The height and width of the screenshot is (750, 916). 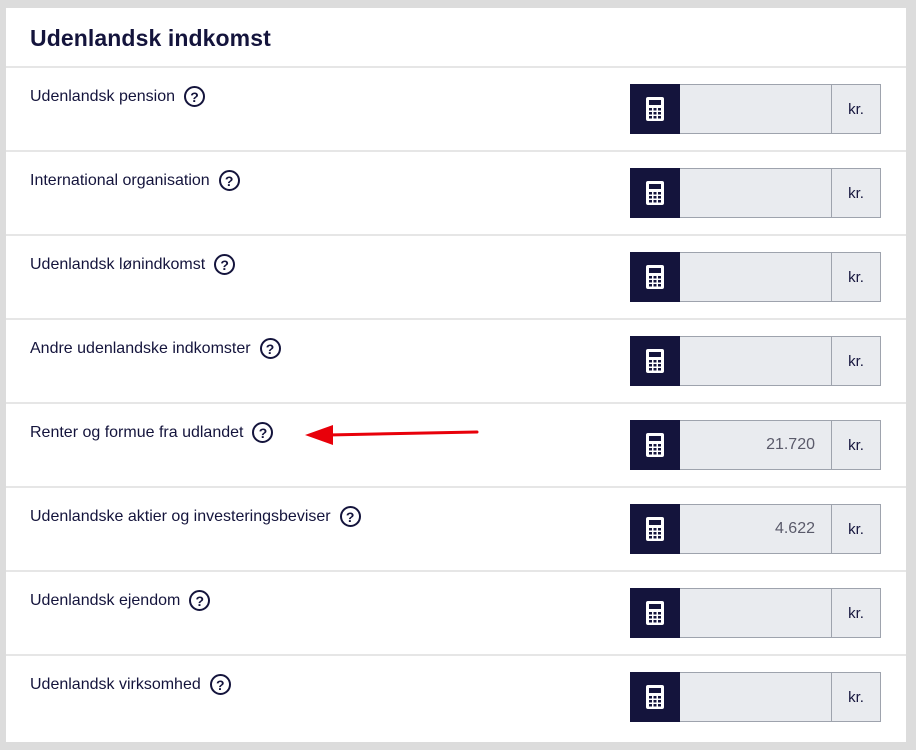 I want to click on row-label-group: Renter og formue fra udlandet ?, so click(x=152, y=432).